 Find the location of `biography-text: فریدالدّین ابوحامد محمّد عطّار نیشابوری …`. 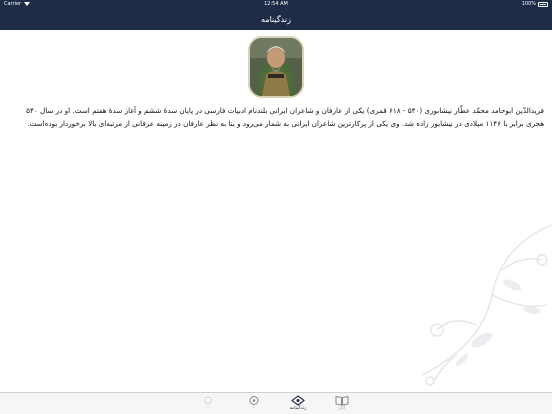

biography-text: فریدالدّین ابوحامد محمّد عطّار نیشابوری … is located at coordinates (285, 117).